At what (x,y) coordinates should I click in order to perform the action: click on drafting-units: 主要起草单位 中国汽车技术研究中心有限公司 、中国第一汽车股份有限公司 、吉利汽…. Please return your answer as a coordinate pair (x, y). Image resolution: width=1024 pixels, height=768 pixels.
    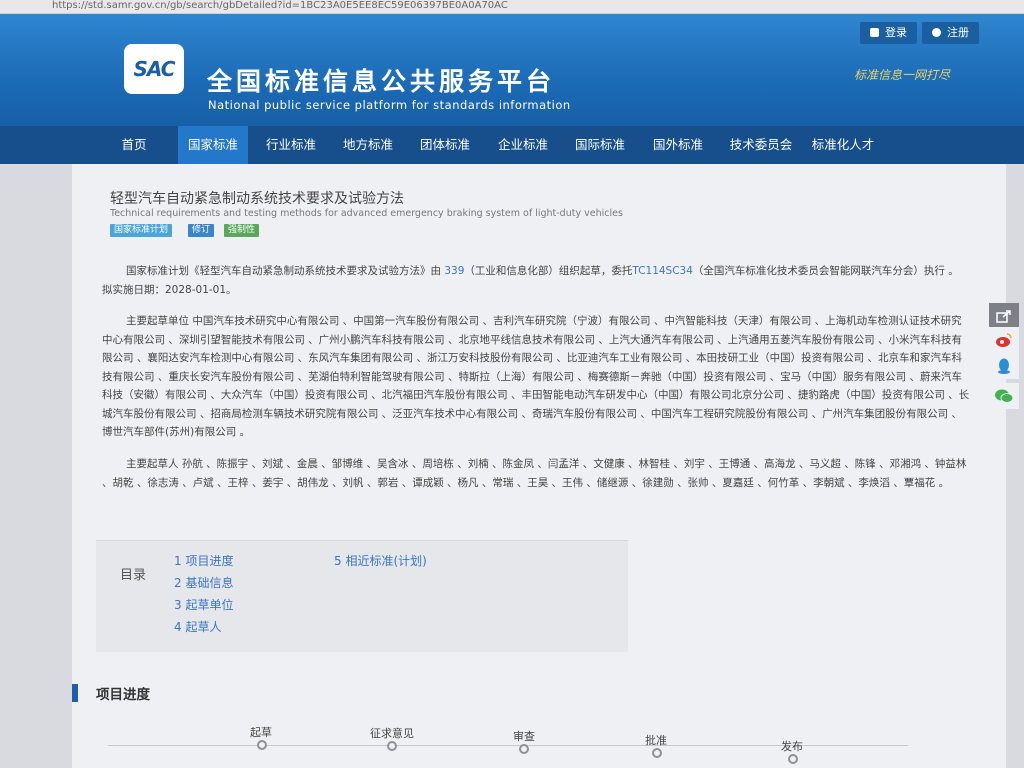
    Looking at the image, I should click on (536, 376).